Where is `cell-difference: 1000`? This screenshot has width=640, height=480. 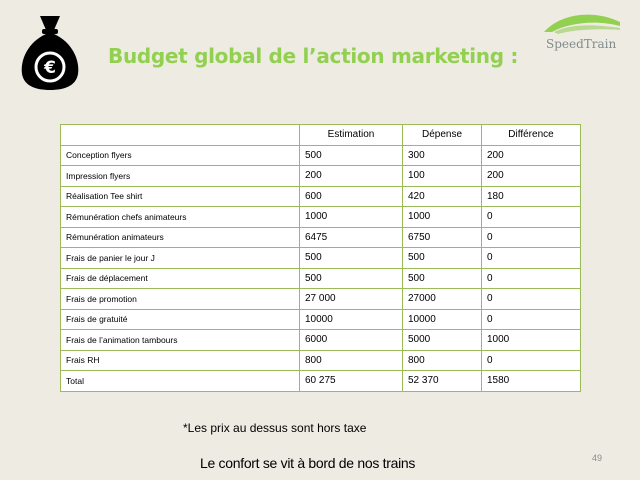
cell-difference: 1000 is located at coordinates (531, 340).